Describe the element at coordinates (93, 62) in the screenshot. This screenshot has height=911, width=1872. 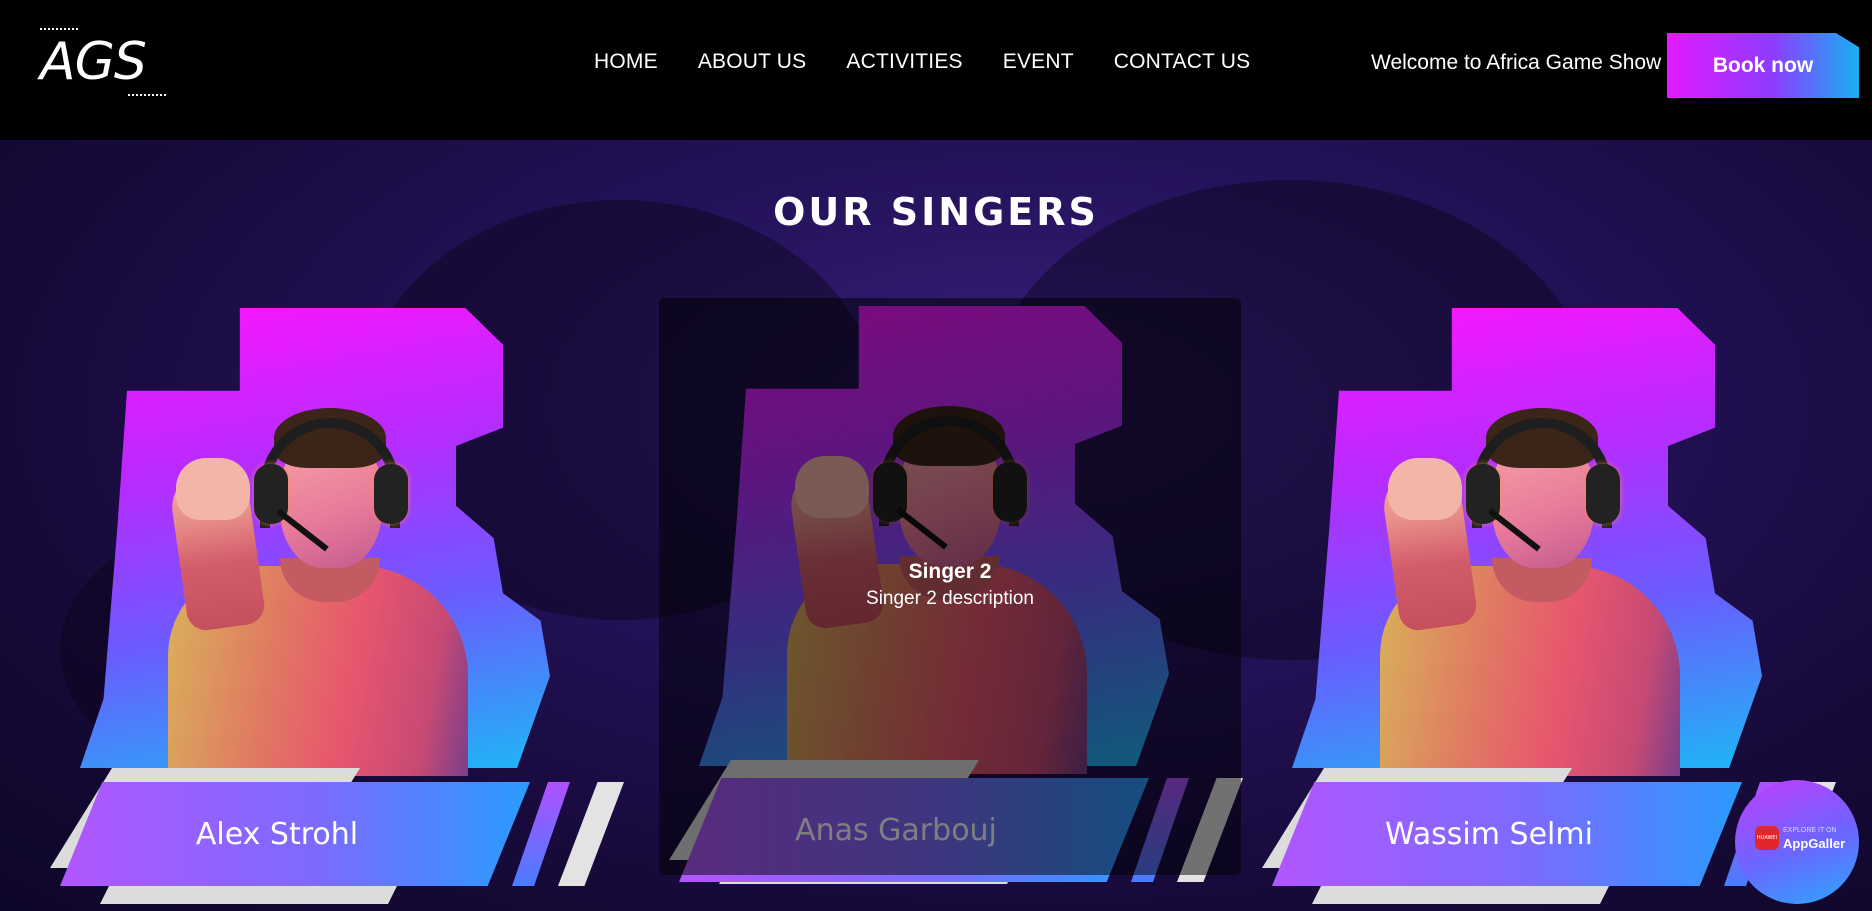
I see `logo-text: AGS` at that location.